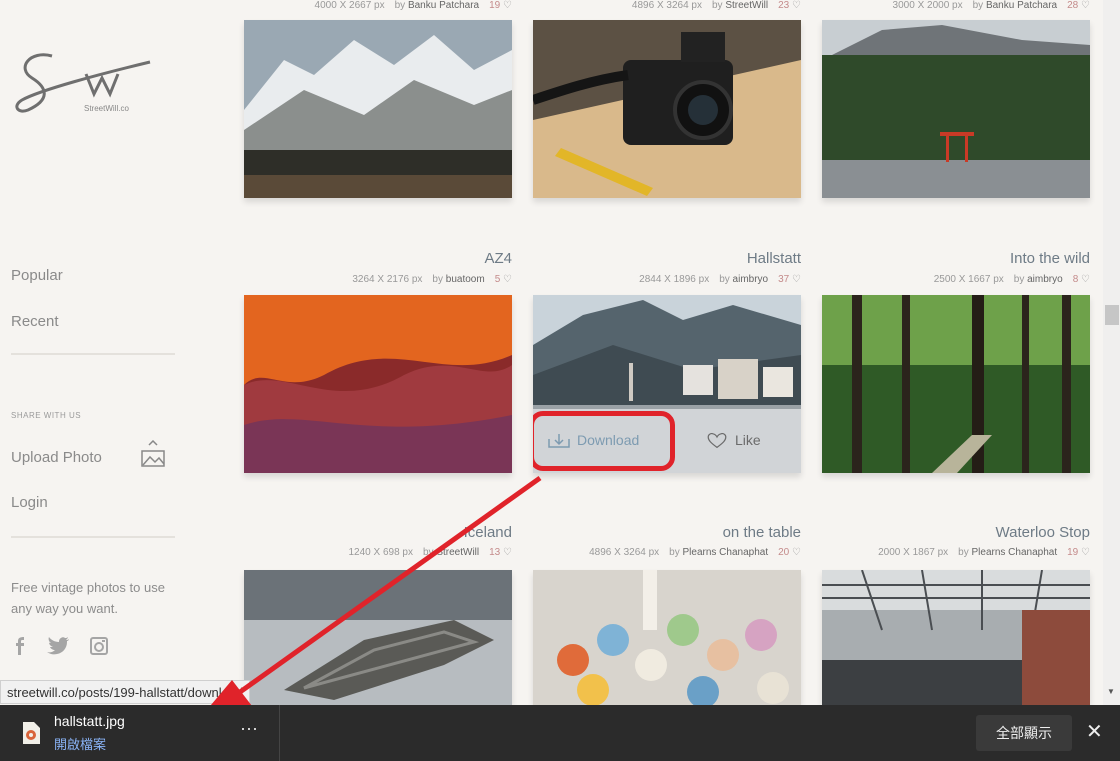 This screenshot has width=1120, height=761. Describe the element at coordinates (378, 109) in the screenshot. I see `photo-snowy-mountains` at that location.